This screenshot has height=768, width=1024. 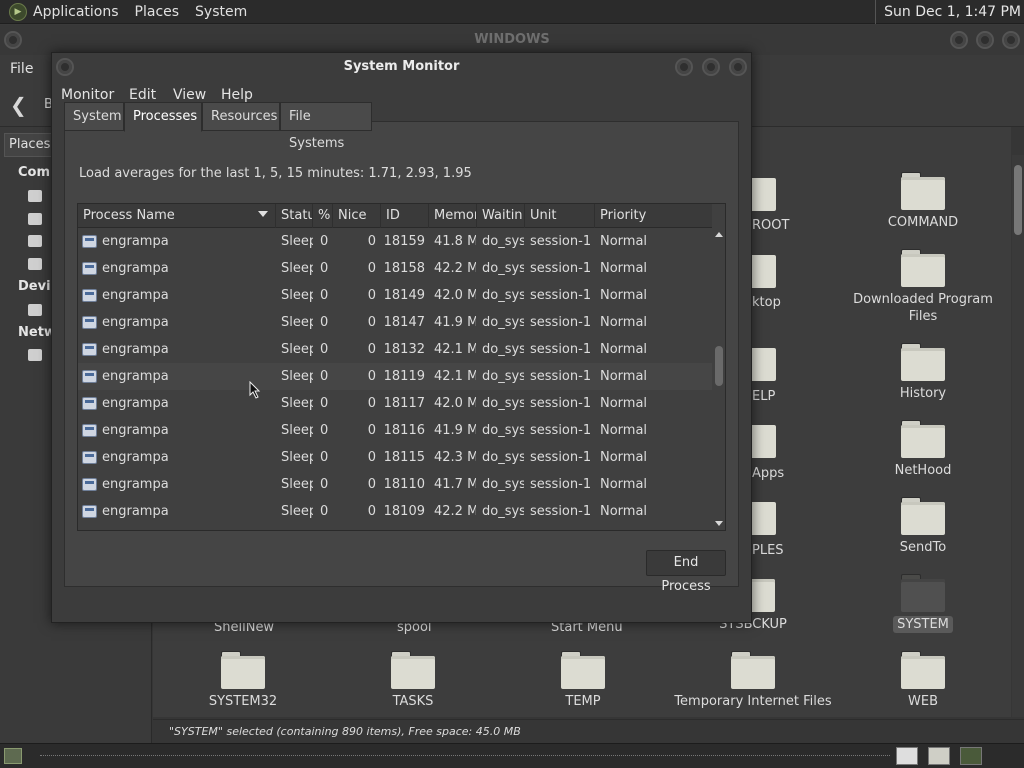 What do you see at coordinates (686, 572) in the screenshot?
I see `end-process-button: End Process` at bounding box center [686, 572].